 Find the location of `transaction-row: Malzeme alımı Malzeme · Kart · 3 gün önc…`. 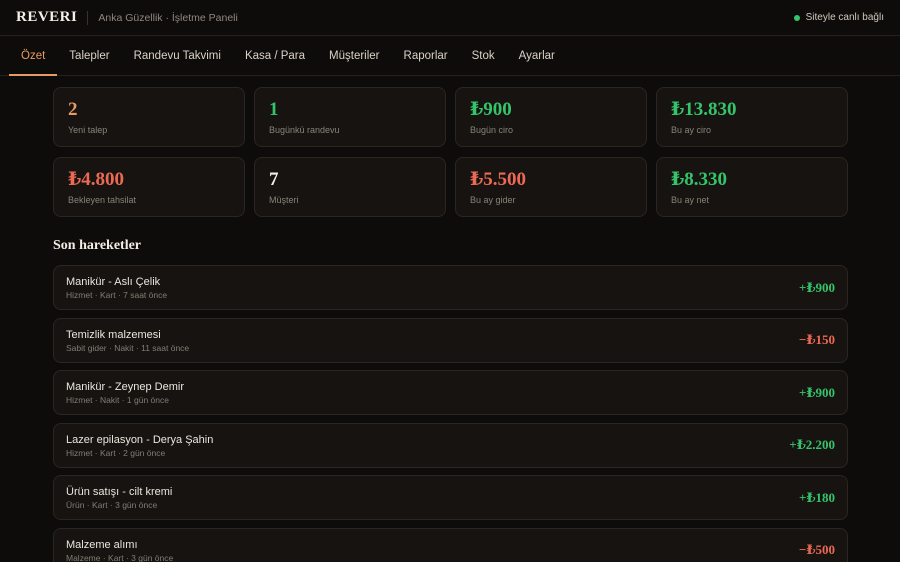

transaction-row: Malzeme alımı Malzeme · Kart · 3 gün önc… is located at coordinates (450, 544).